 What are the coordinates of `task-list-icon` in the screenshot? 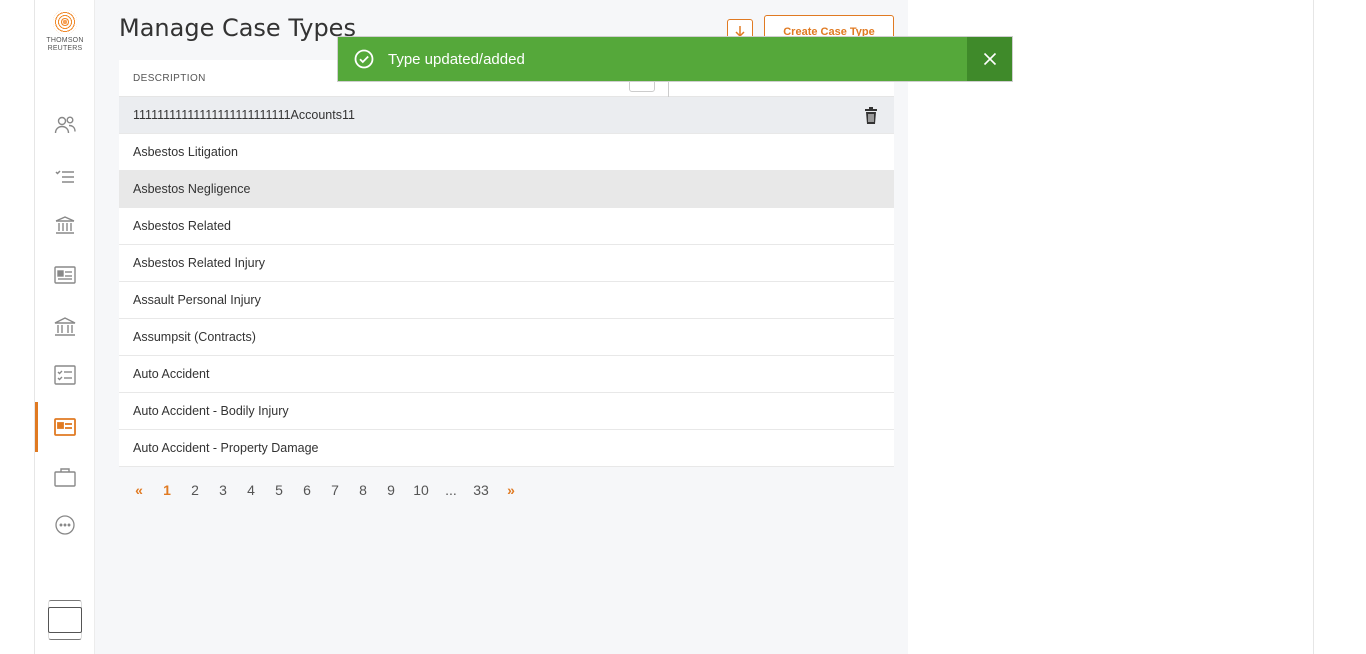 It's located at (65, 375).